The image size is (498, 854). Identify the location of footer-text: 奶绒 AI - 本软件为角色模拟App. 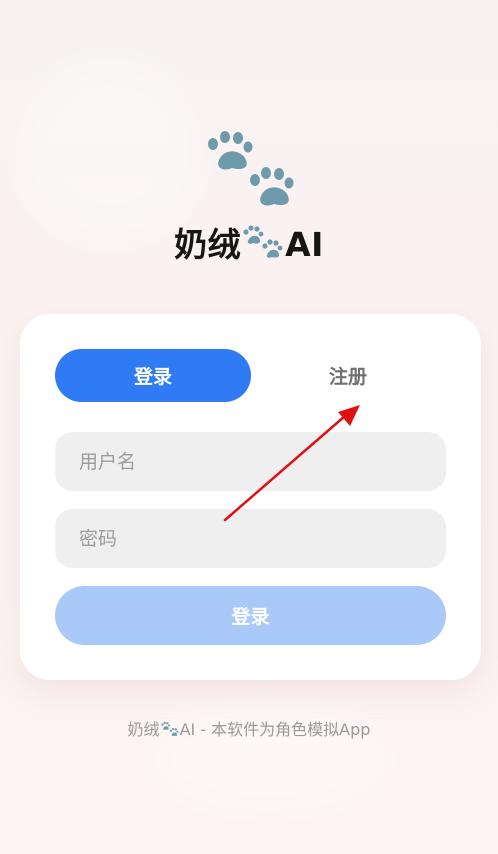
(249, 728).